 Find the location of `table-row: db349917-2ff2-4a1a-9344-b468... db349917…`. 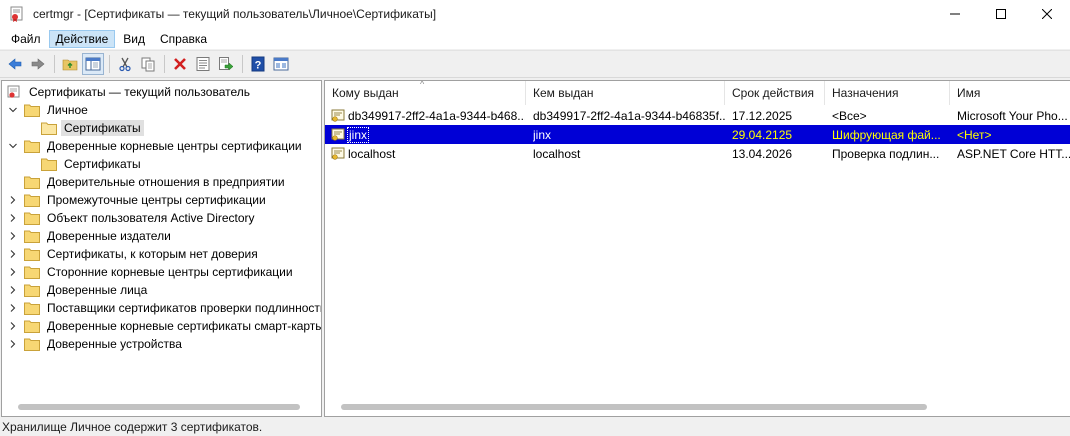

table-row: db349917-2ff2-4a1a-9344-b468... db349917… is located at coordinates (697, 115).